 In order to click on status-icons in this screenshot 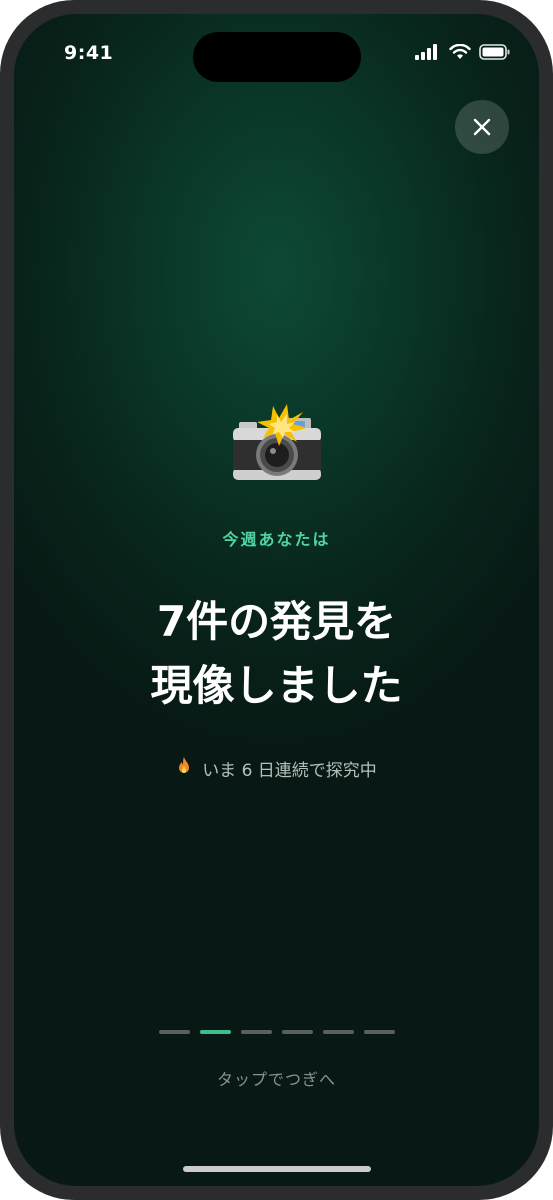, I will do `click(463, 53)`.